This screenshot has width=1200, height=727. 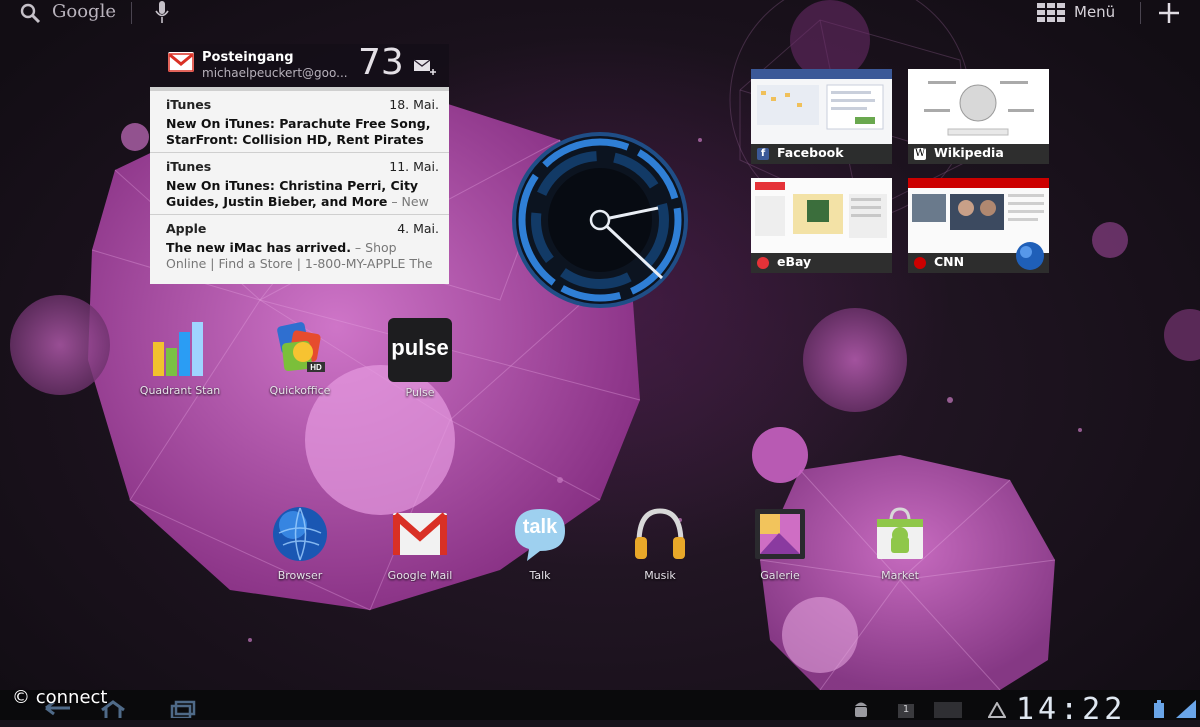 I want to click on app-quickoffice: HD Quickoffice, so click(x=300, y=357).